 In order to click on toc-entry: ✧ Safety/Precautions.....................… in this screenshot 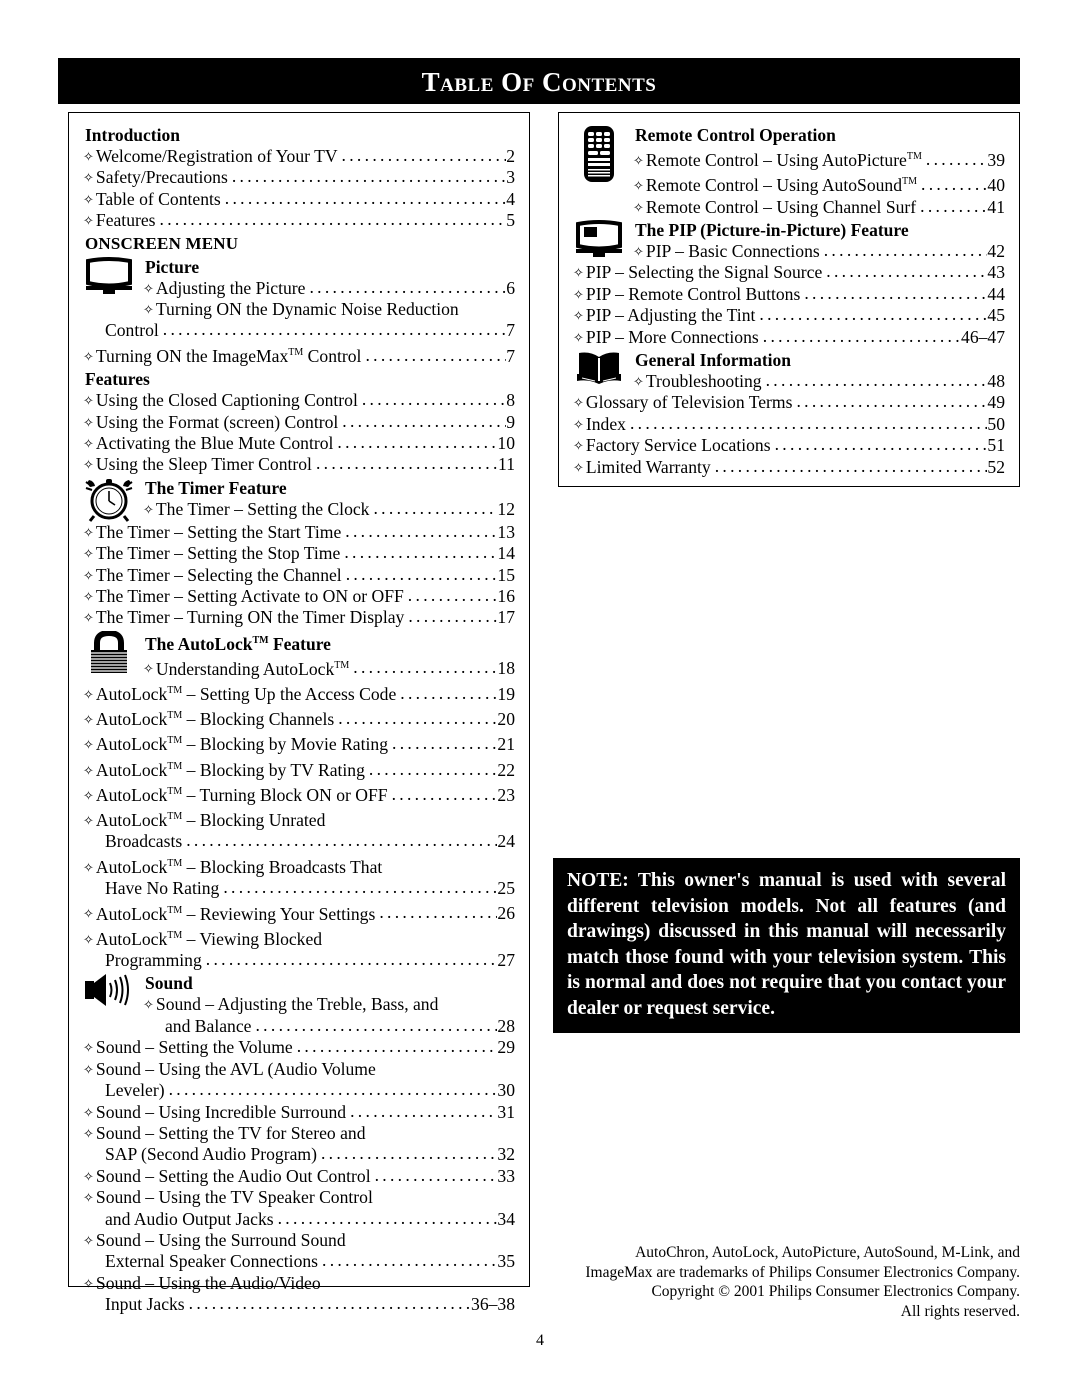, I will do `click(299, 177)`.